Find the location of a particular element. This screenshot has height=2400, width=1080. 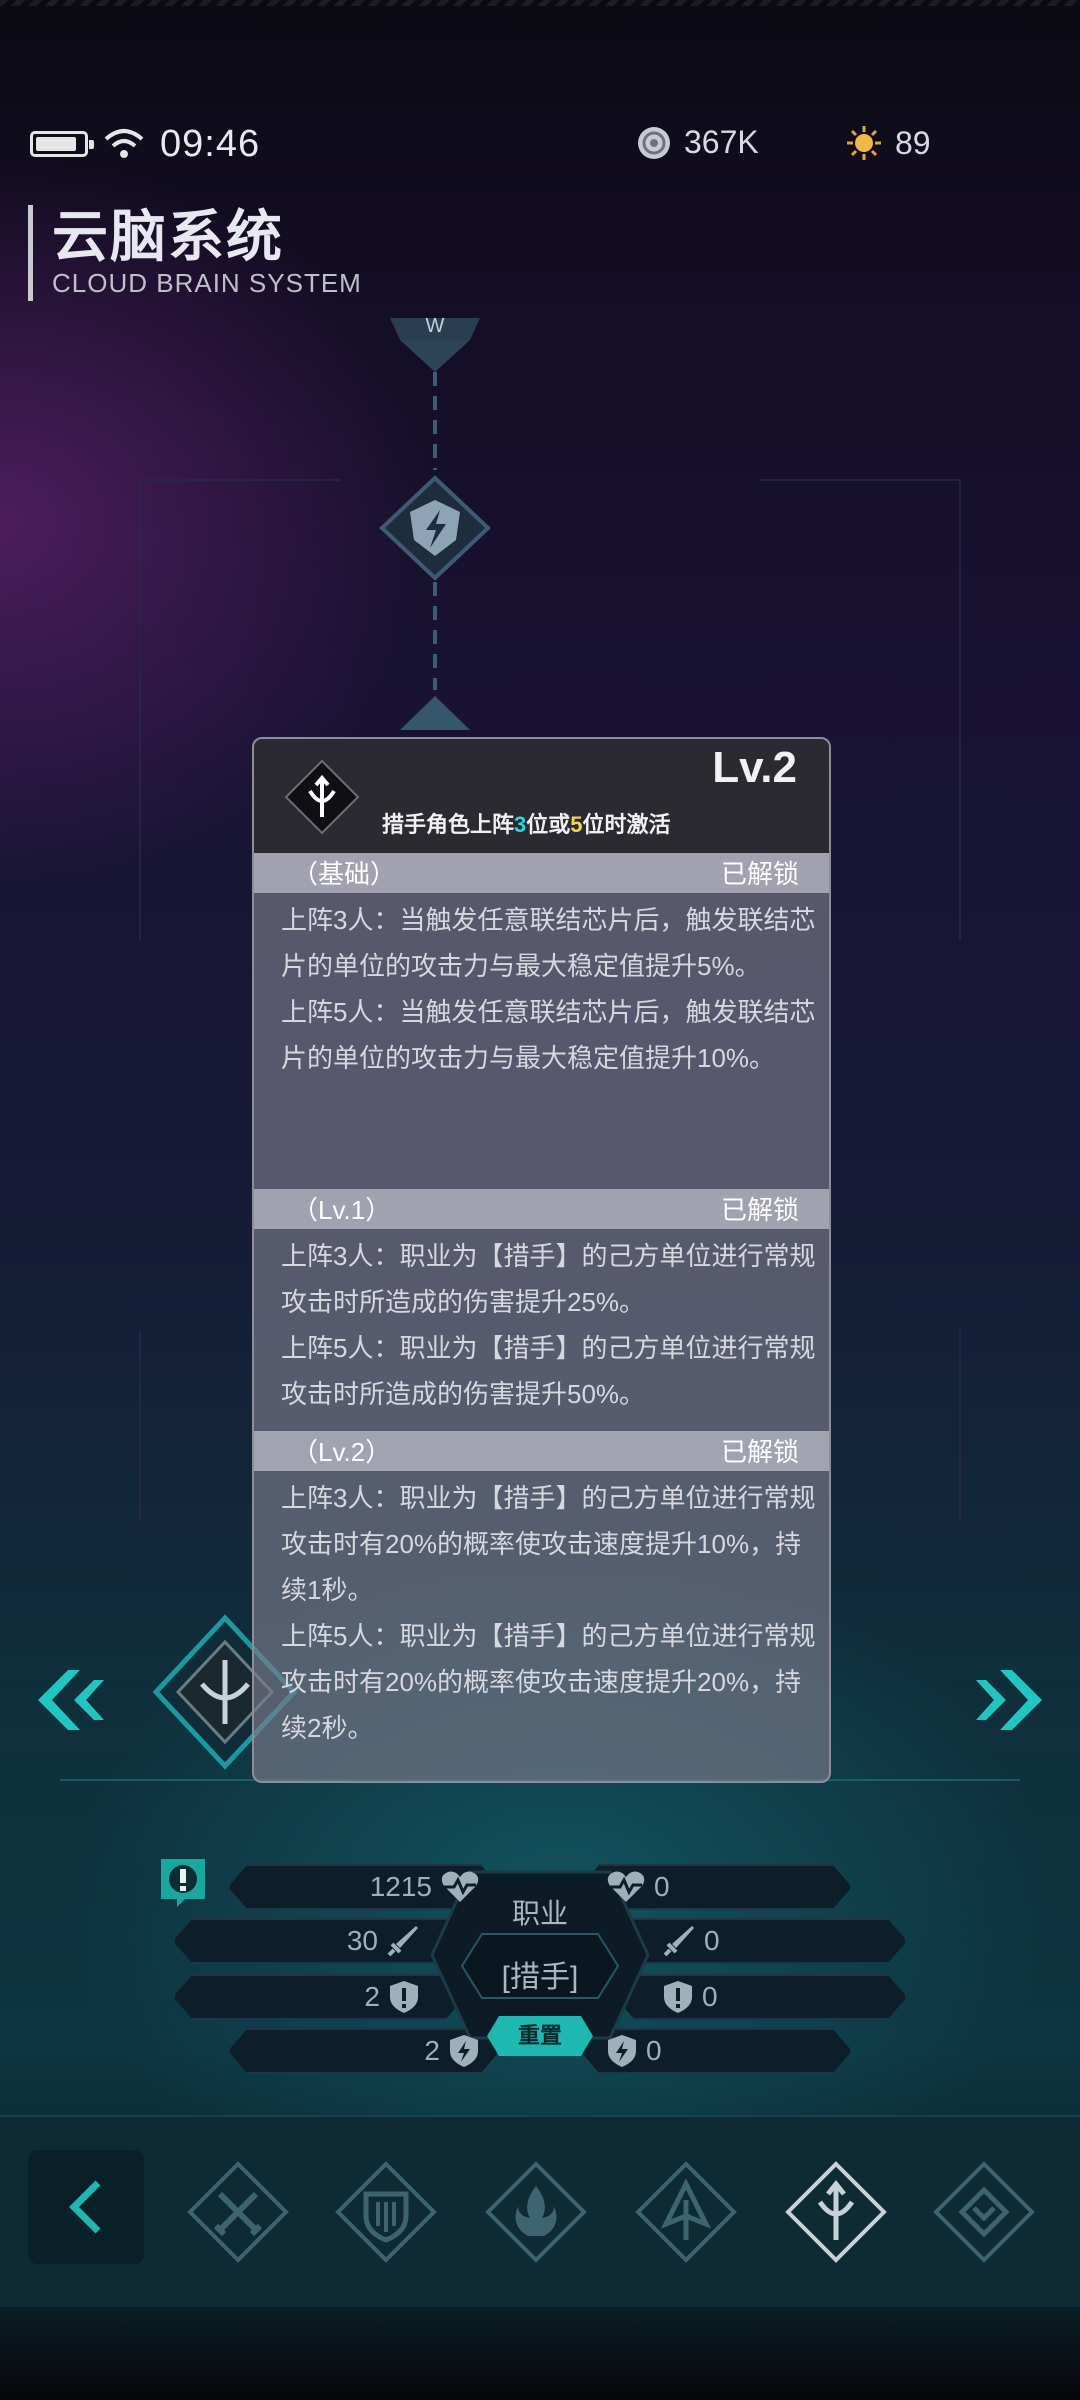

stat-atk-right: 0 is located at coordinates (691, 1941).